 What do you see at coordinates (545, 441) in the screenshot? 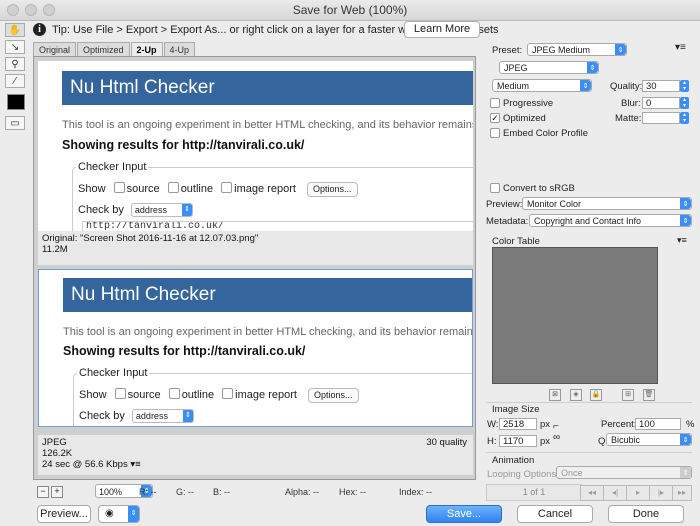
I see `height-unit: px` at bounding box center [545, 441].